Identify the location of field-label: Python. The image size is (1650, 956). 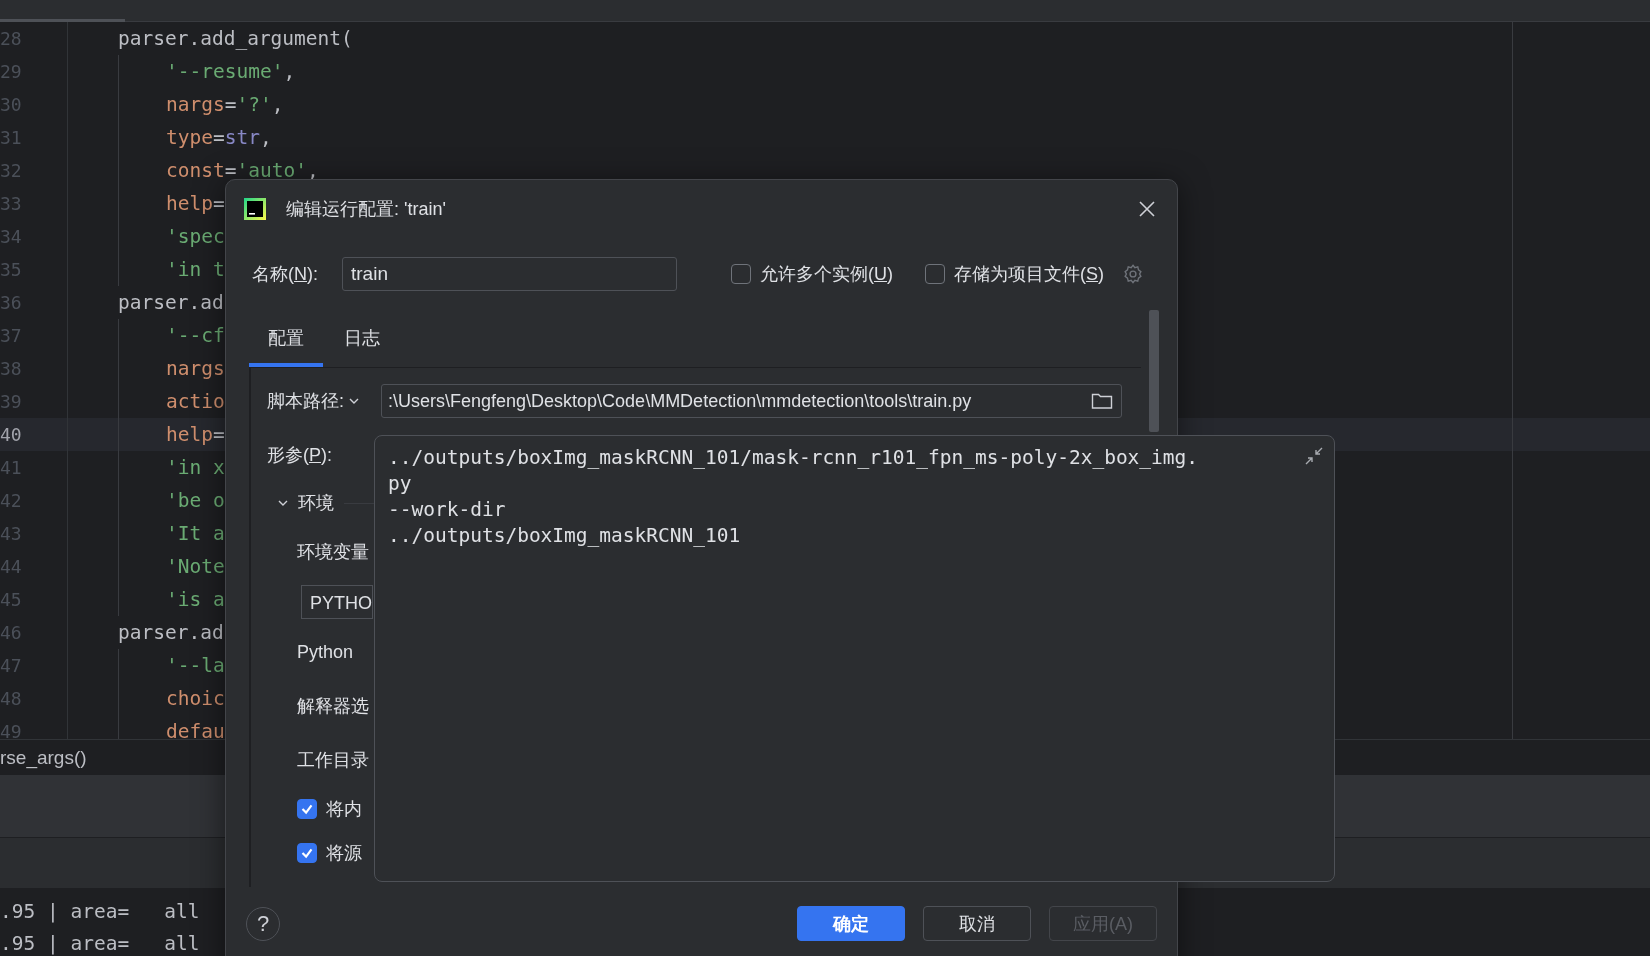
(325, 652).